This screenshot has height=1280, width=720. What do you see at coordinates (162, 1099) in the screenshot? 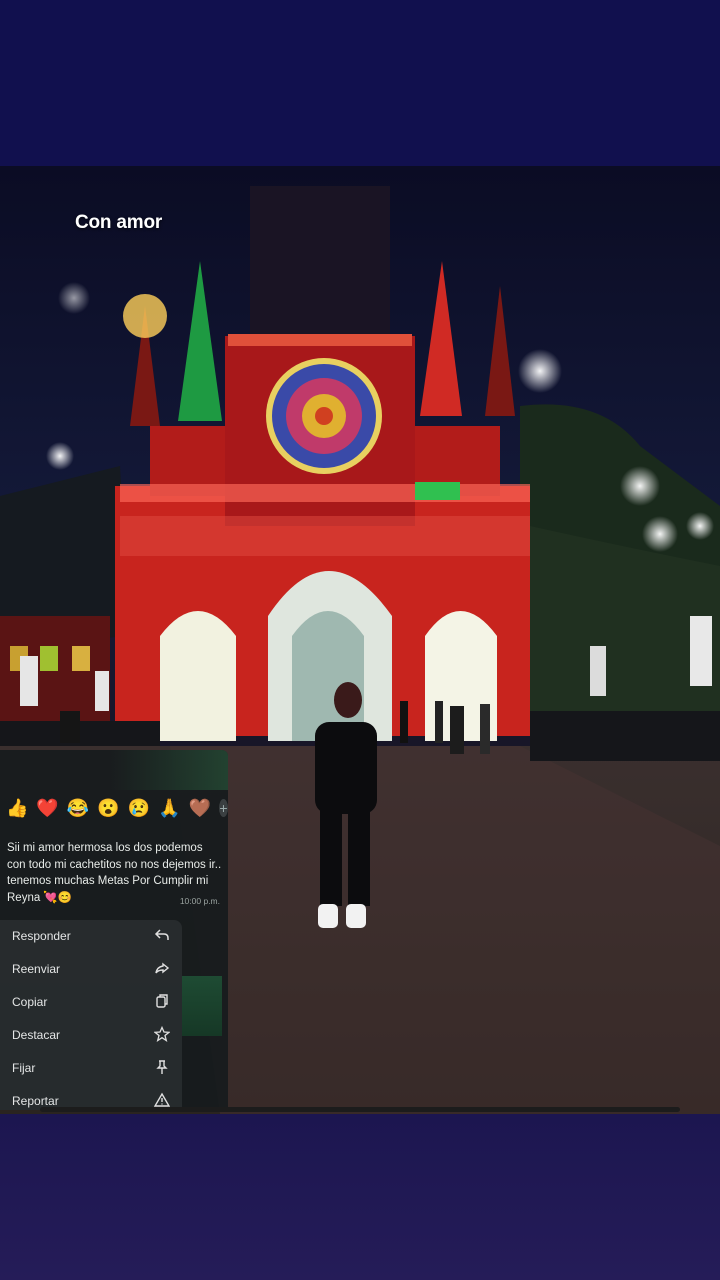
I see `warning-icon` at bounding box center [162, 1099].